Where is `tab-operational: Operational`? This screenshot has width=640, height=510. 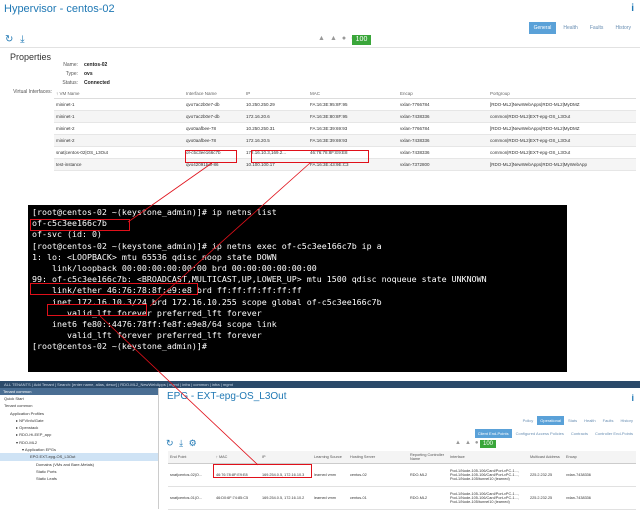
tab-operational: Operational is located at coordinates (550, 420).